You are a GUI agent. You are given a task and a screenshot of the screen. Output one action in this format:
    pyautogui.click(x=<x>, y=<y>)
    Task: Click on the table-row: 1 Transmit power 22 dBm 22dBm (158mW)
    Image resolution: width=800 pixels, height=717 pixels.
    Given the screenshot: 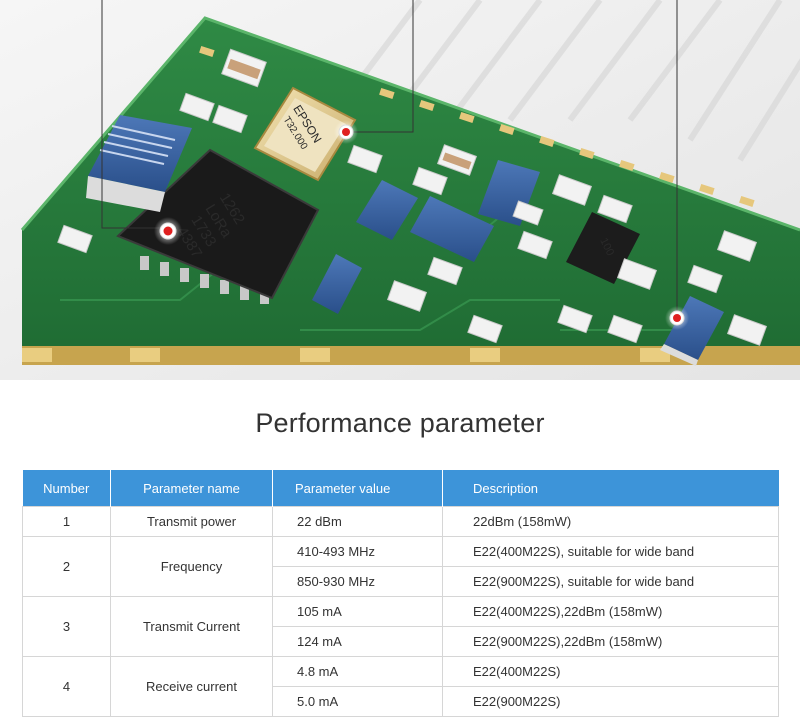 What is the action you would take?
    pyautogui.click(x=400, y=521)
    